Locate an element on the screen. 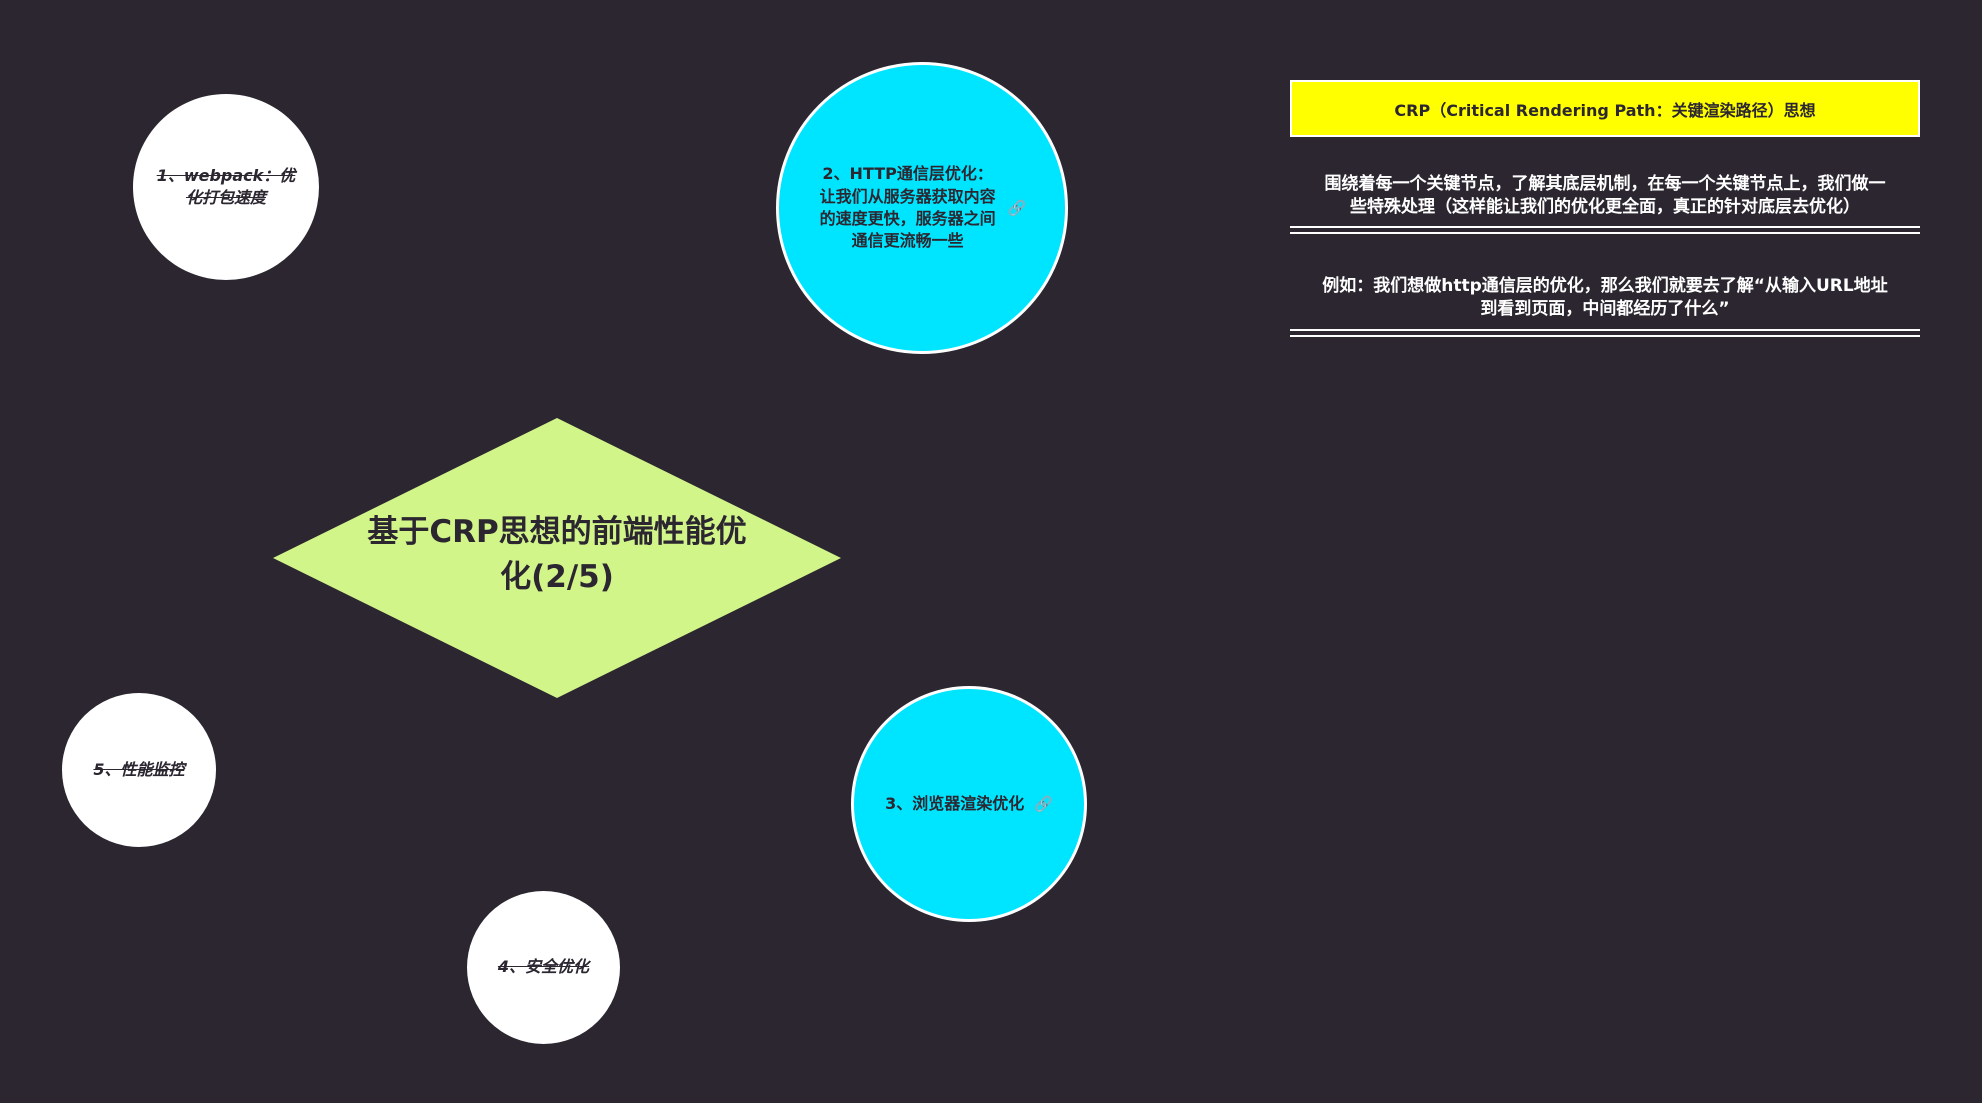 This screenshot has height=1103, width=1982. branch-node-monitor: 5、性能监控 is located at coordinates (139, 770).